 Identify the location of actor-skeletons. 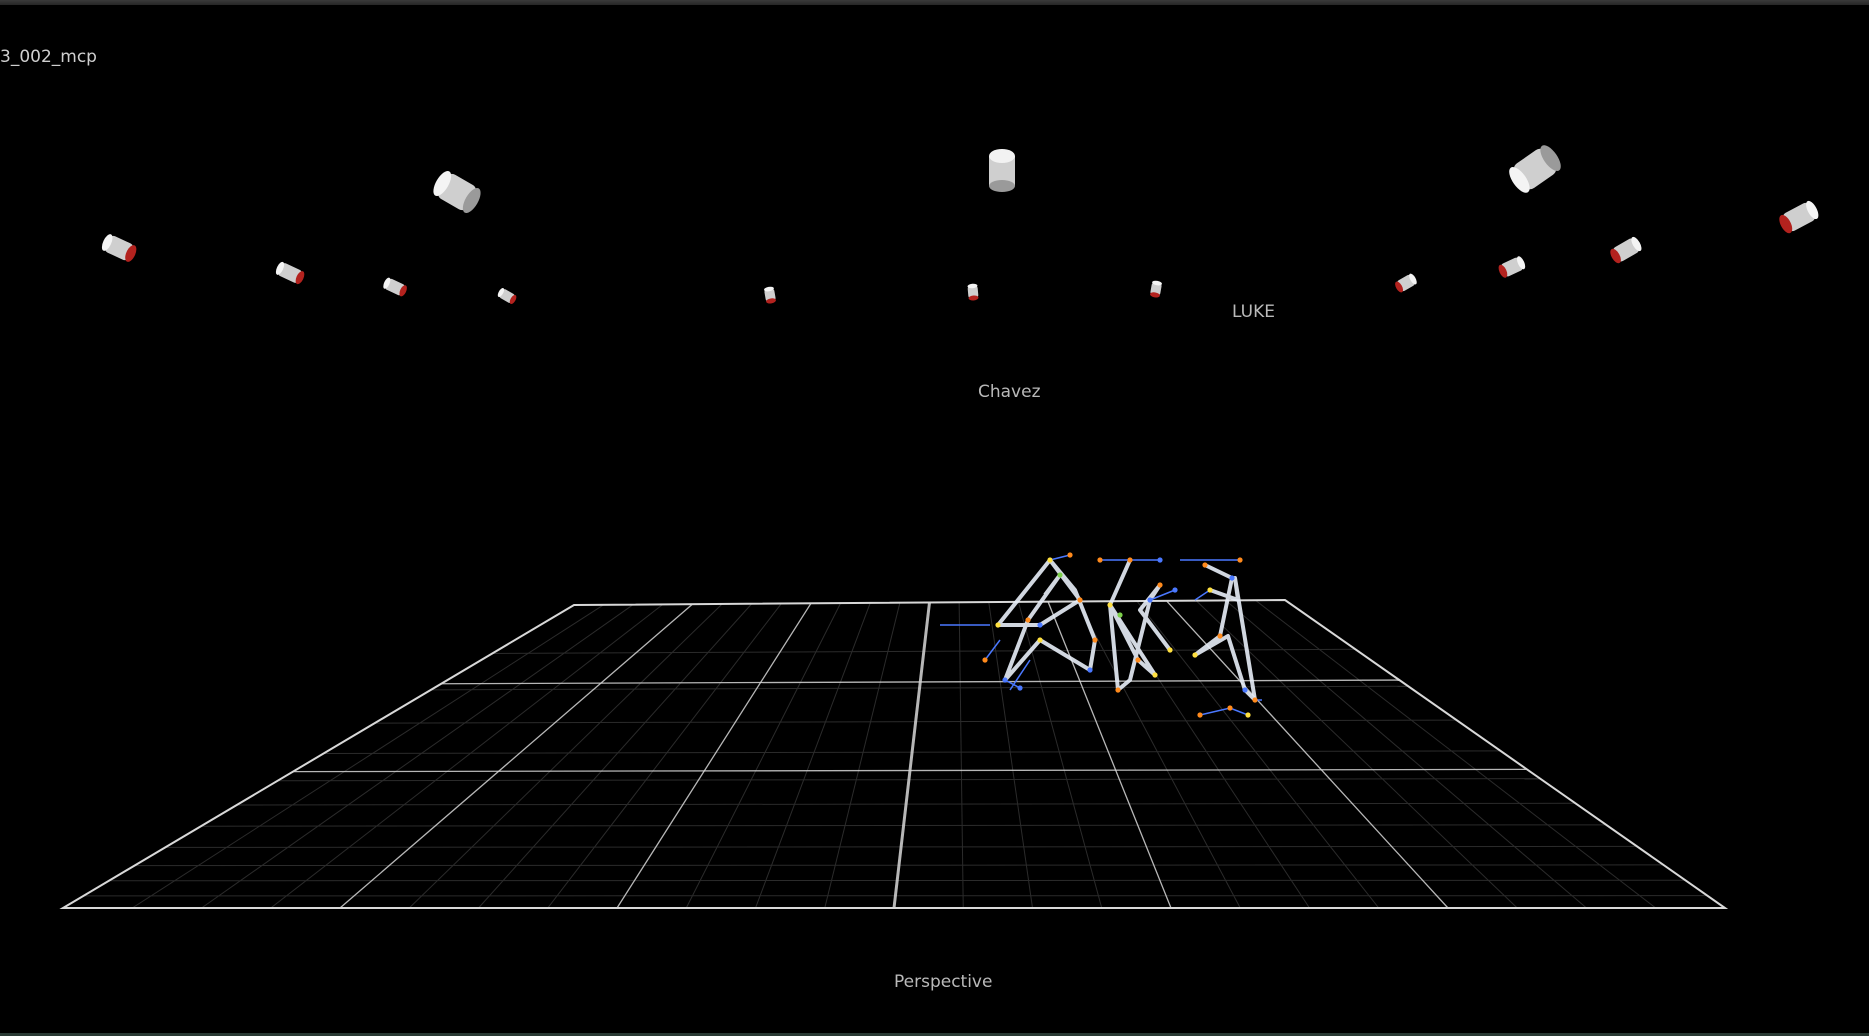
(1101, 635).